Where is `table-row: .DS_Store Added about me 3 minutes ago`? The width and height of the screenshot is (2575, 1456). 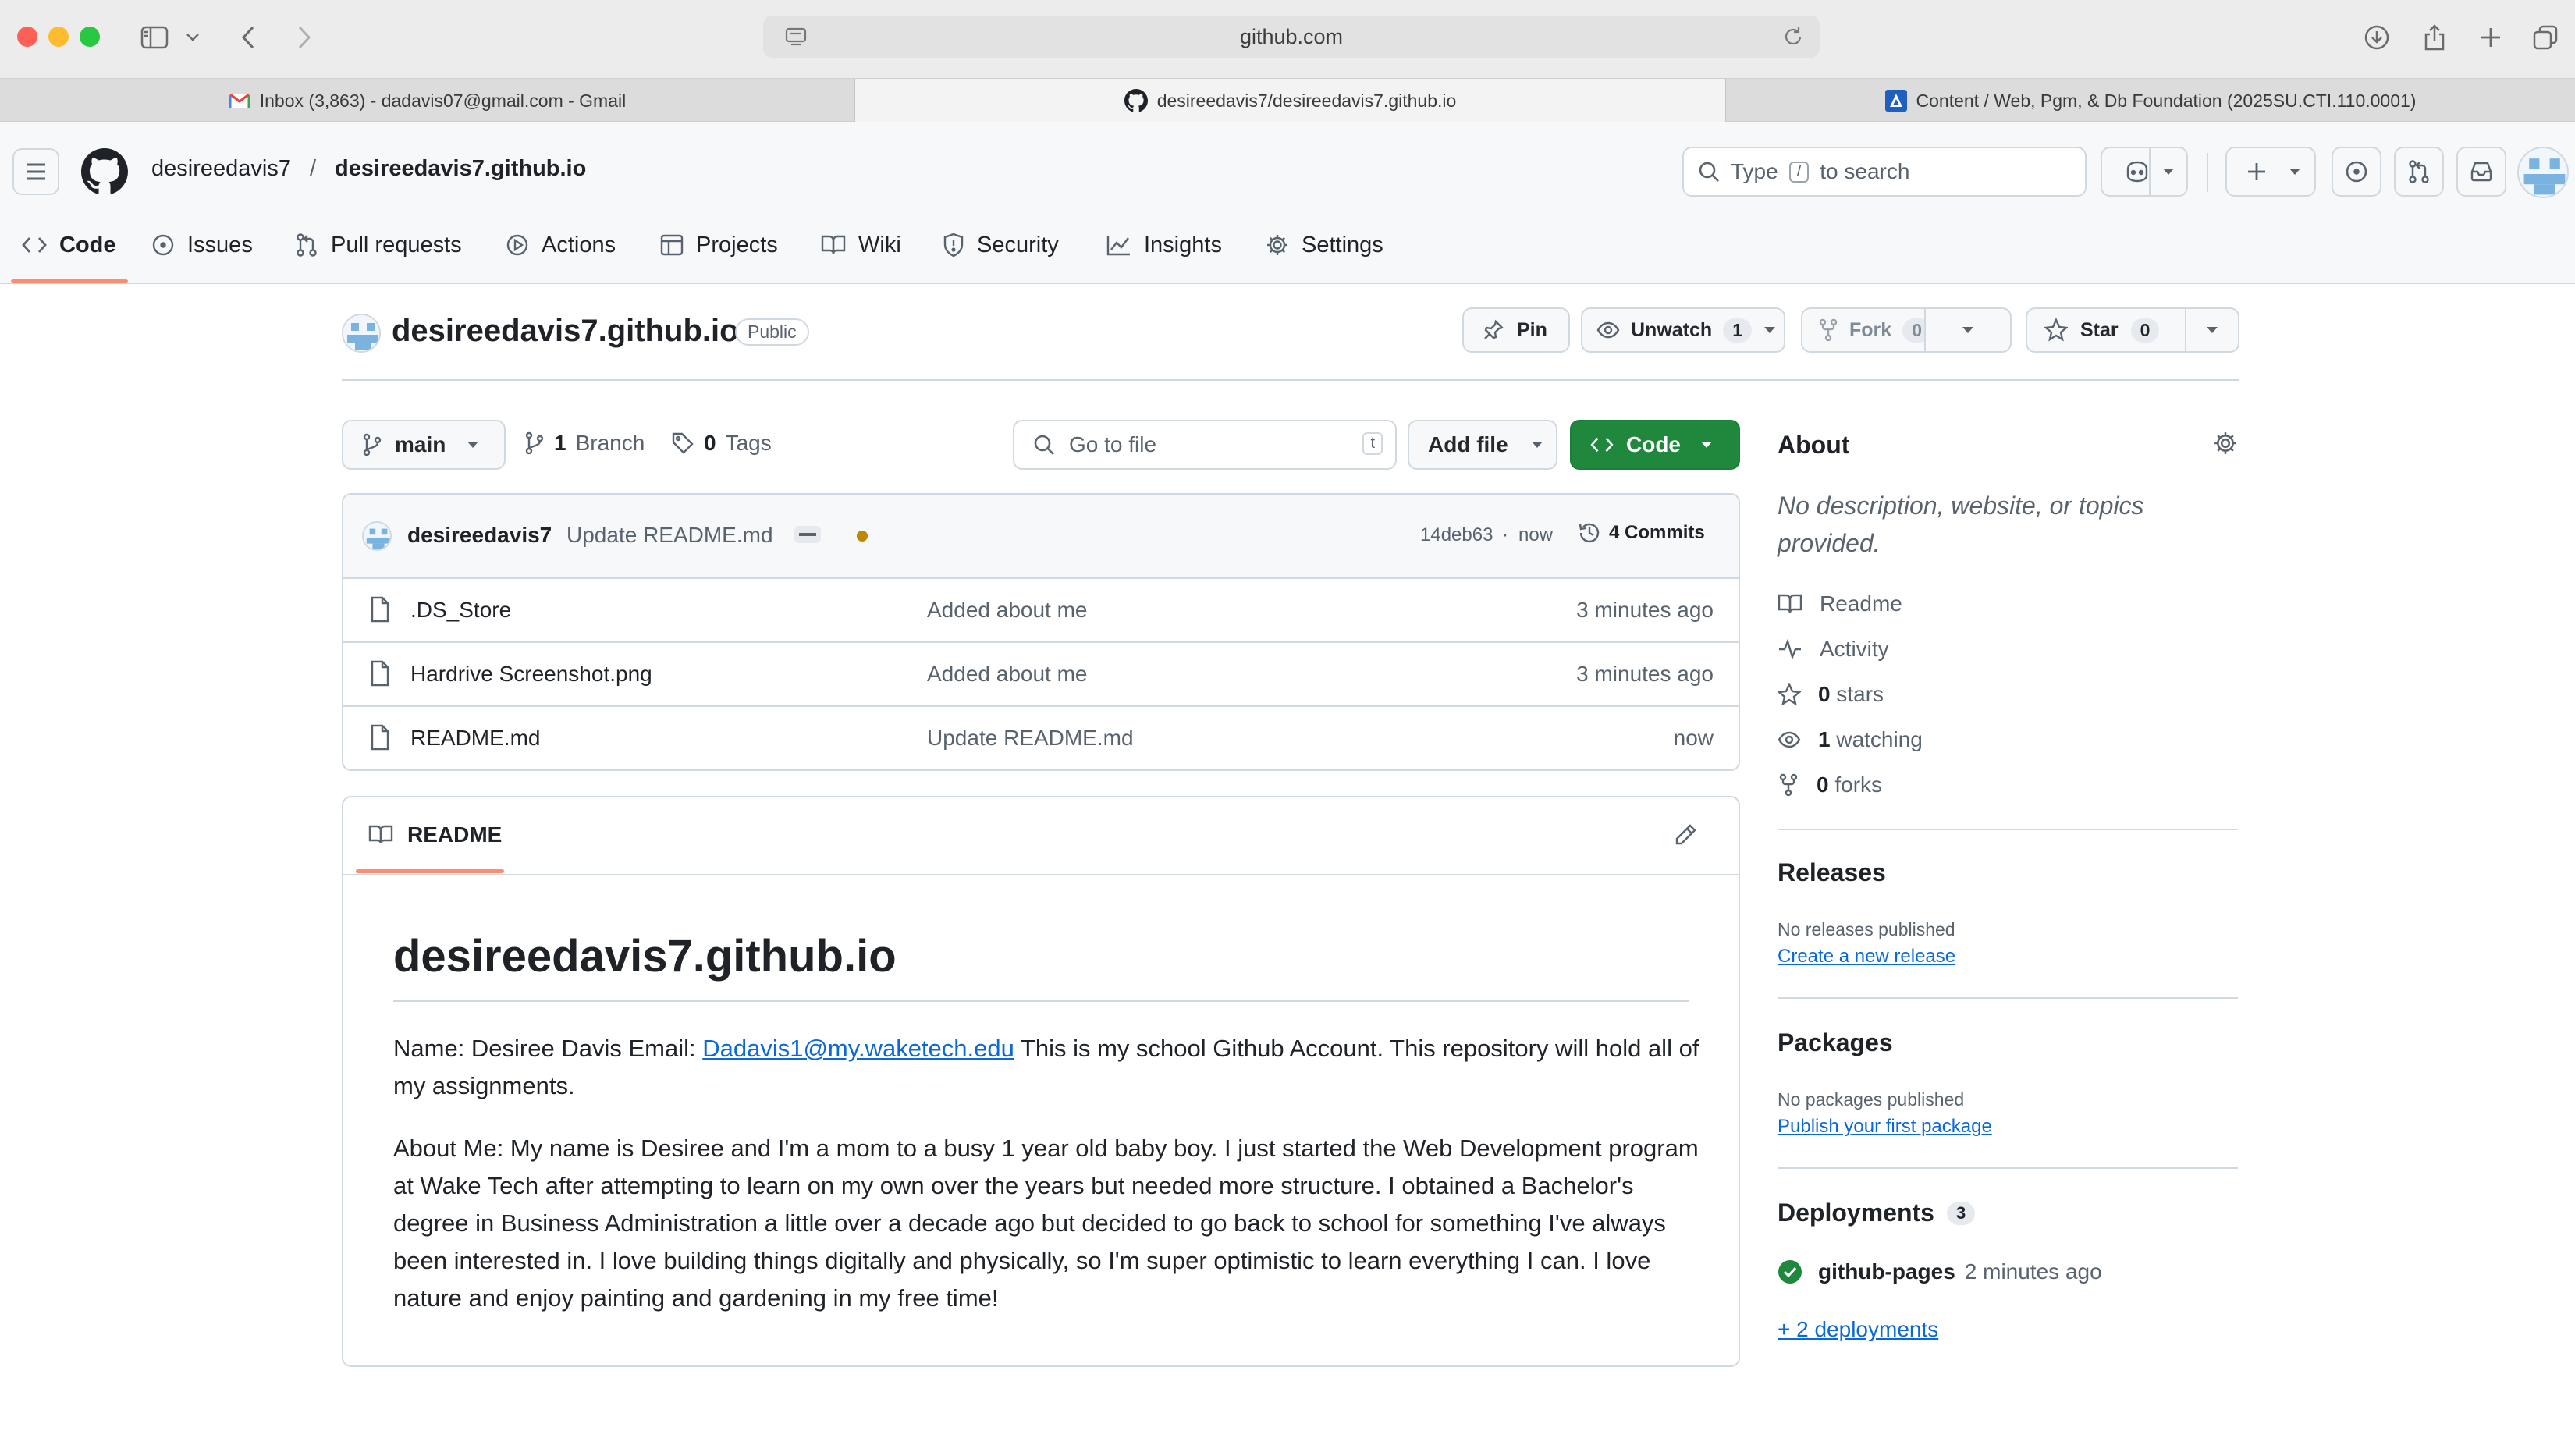 table-row: .DS_Store Added about me 3 minutes ago is located at coordinates (1041, 609).